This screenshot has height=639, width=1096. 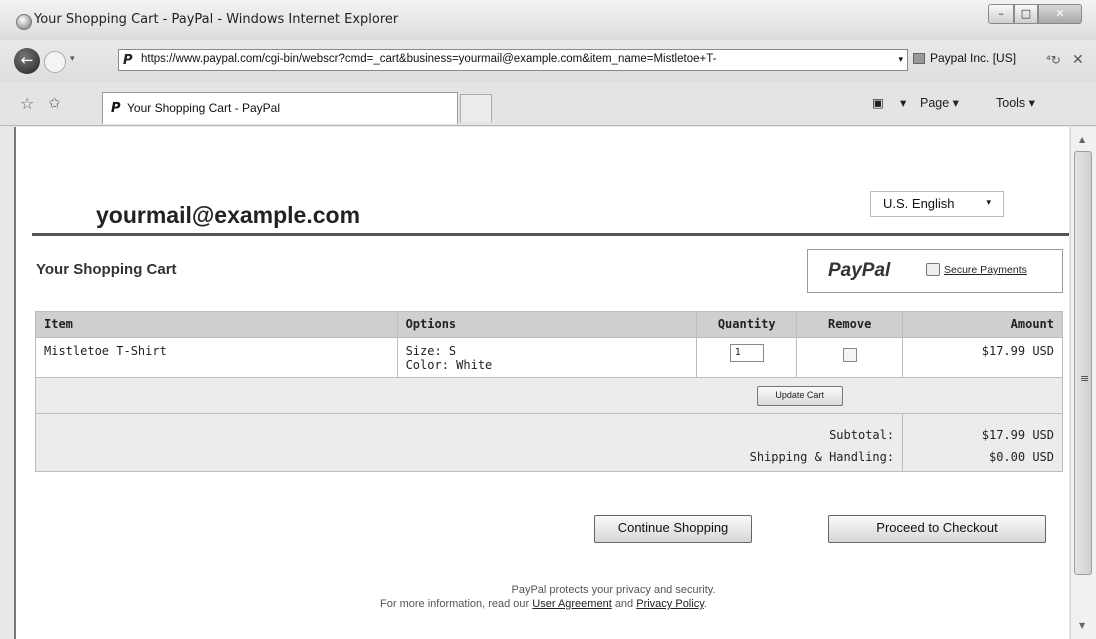 What do you see at coordinates (903, 102) in the screenshot?
I see `home-dropdown-icon: ▾` at bounding box center [903, 102].